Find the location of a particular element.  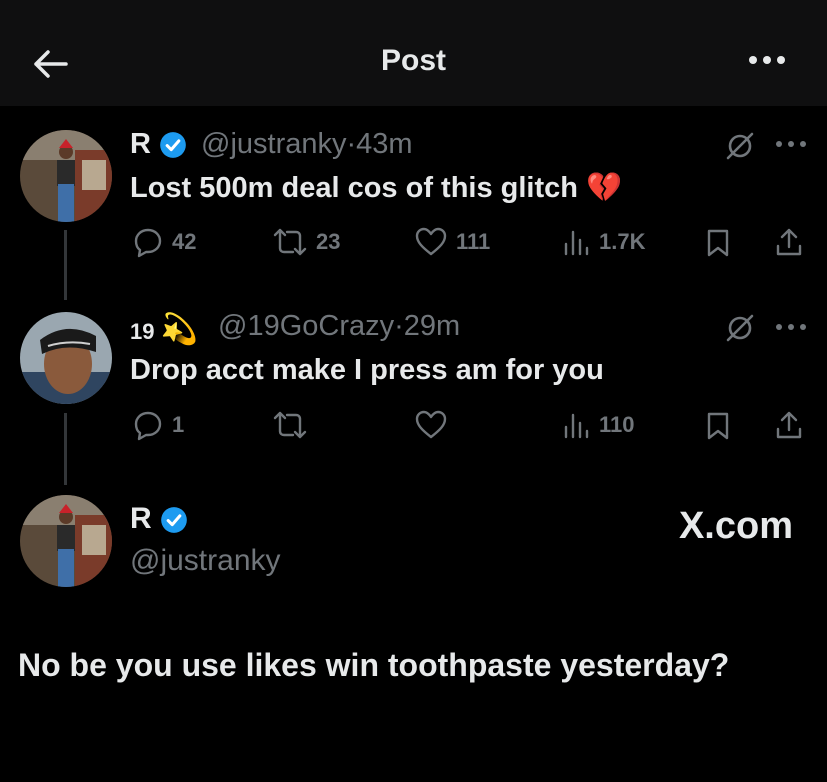

repost-count: 23 is located at coordinates (328, 241).